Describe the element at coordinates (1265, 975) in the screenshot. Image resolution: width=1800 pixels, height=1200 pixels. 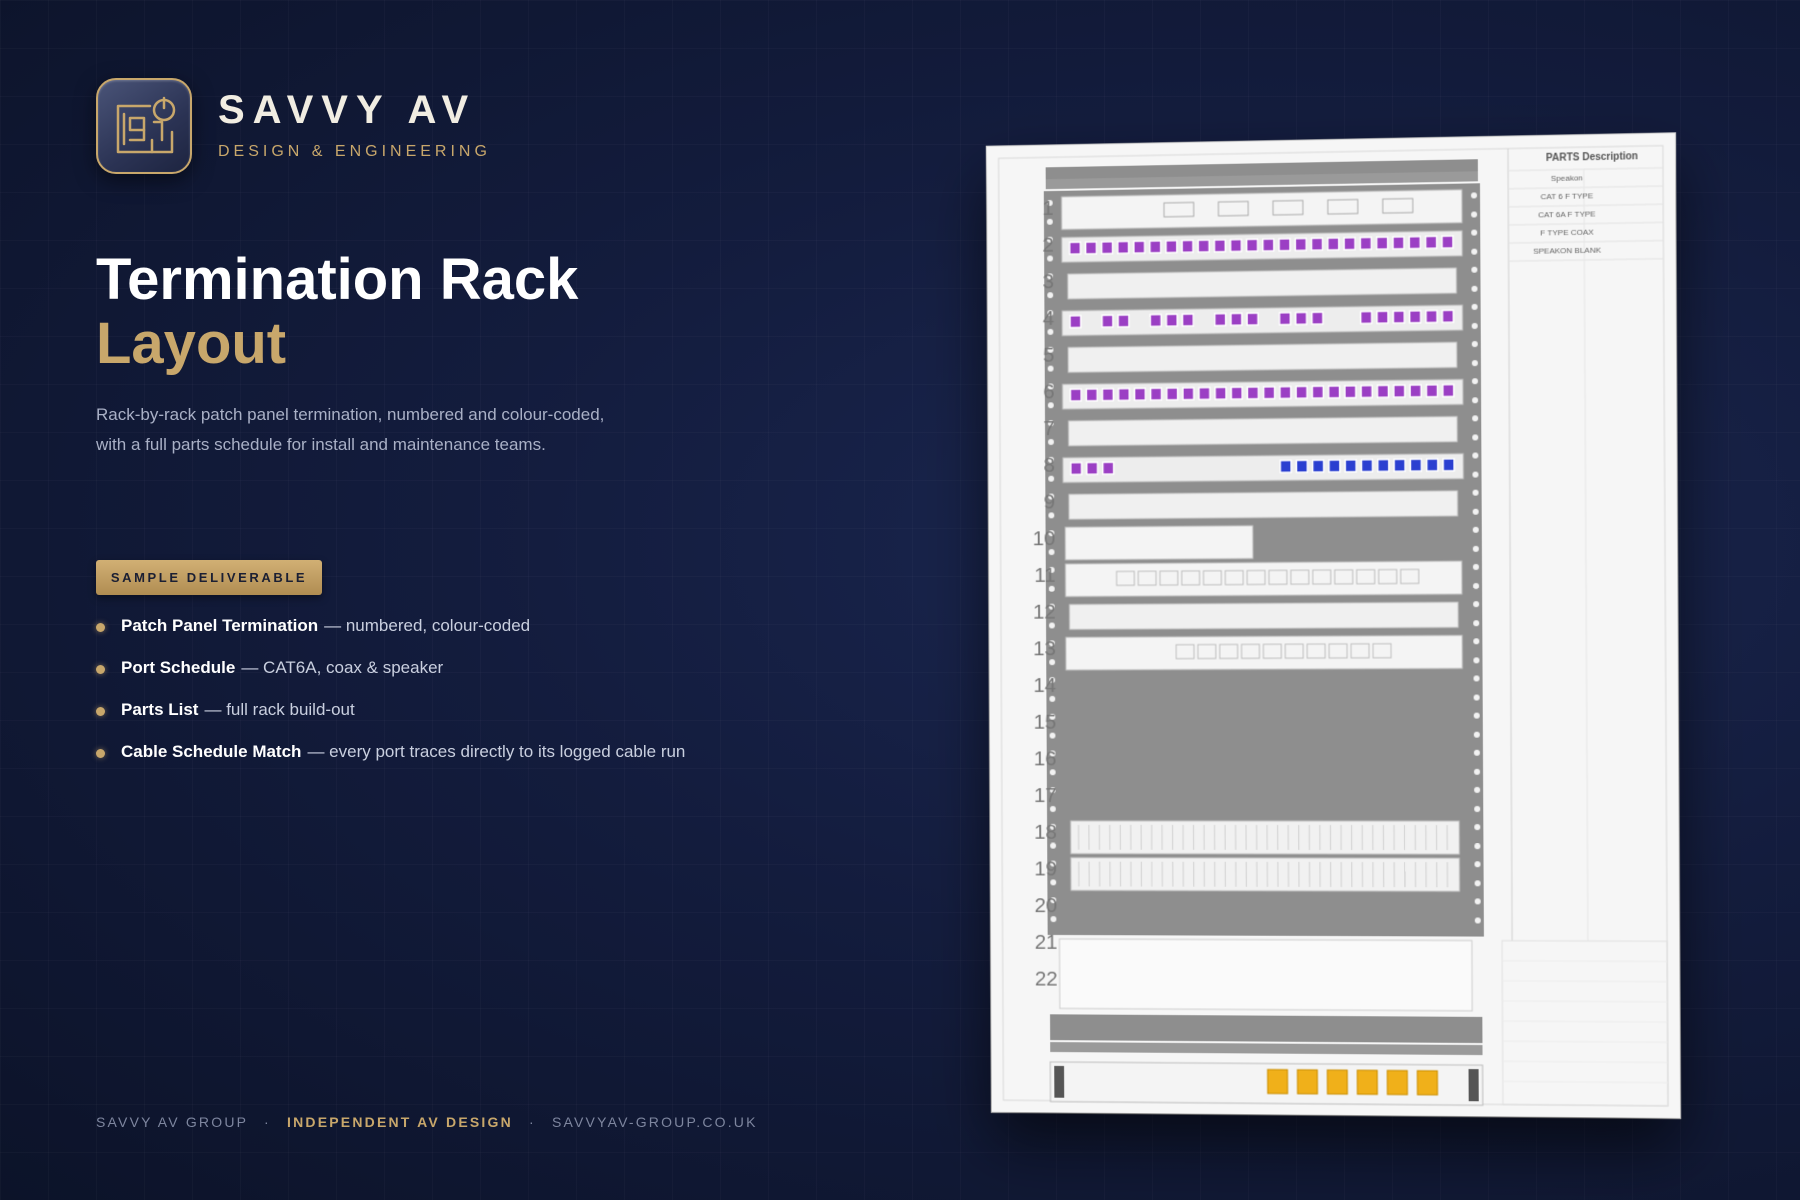
I see `rack-base-area` at that location.